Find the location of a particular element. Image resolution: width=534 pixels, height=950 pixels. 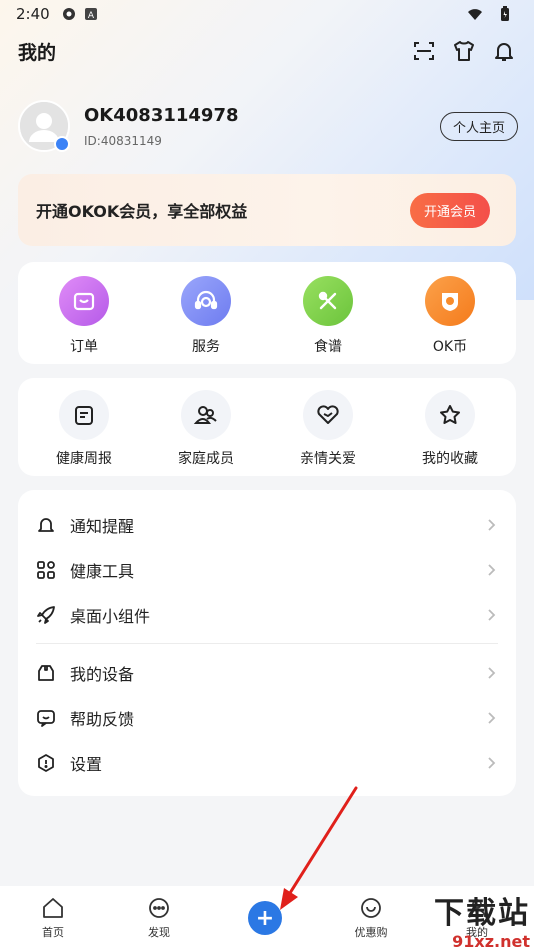

app-a-icon: A is located at coordinates (90, 14).